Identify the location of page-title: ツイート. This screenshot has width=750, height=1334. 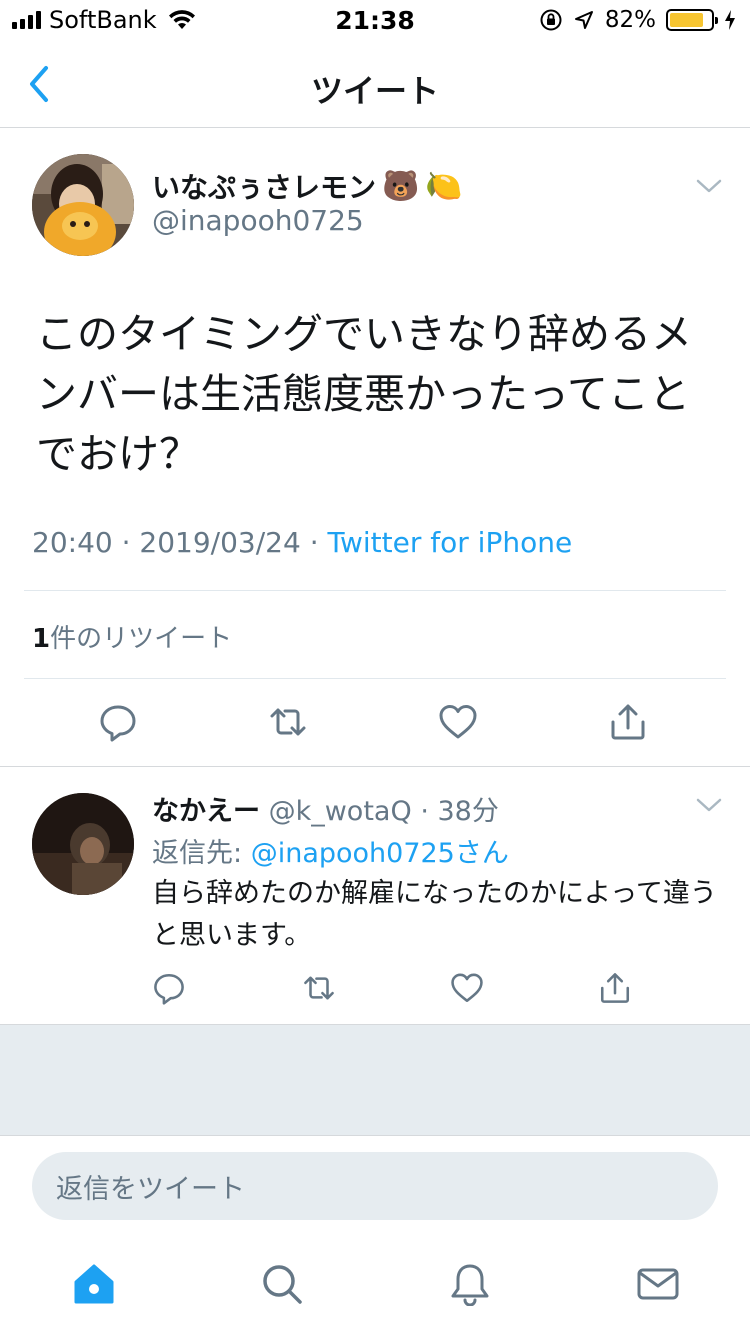
(374, 91).